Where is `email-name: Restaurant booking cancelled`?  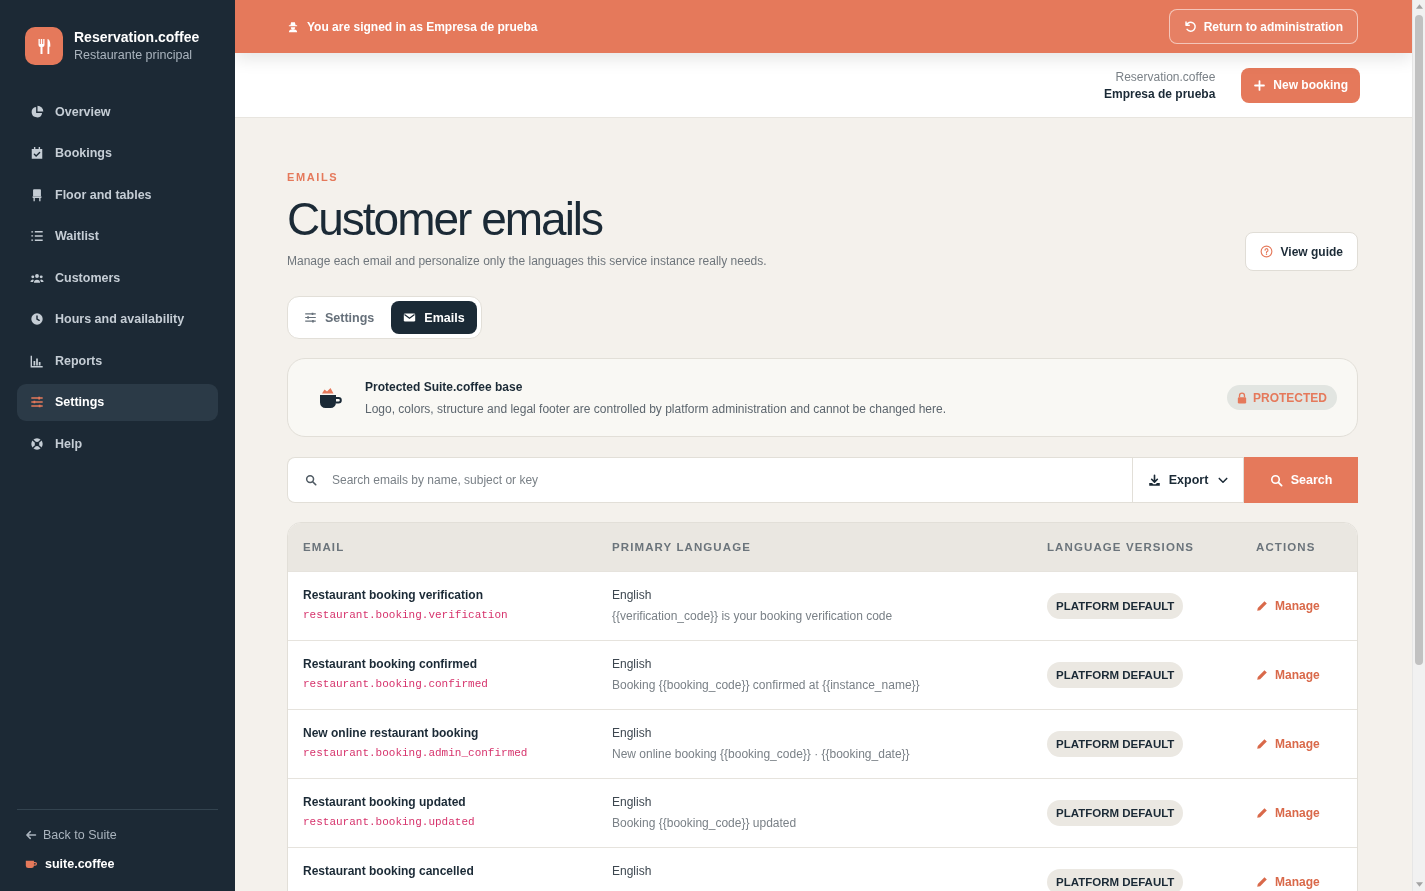 email-name: Restaurant booking cancelled is located at coordinates (388, 871).